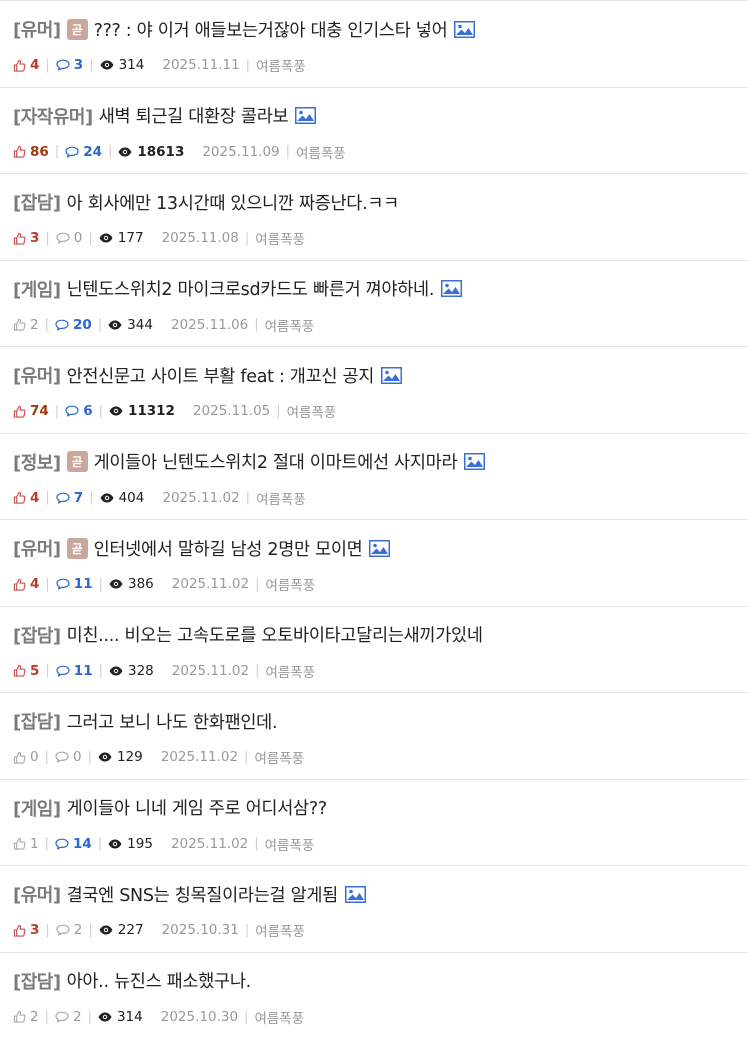 Image resolution: width=748 pixels, height=1037 pixels. What do you see at coordinates (194, 115) in the screenshot?
I see `post-title: 새벽 퇴근길 대환장 콜라보` at bounding box center [194, 115].